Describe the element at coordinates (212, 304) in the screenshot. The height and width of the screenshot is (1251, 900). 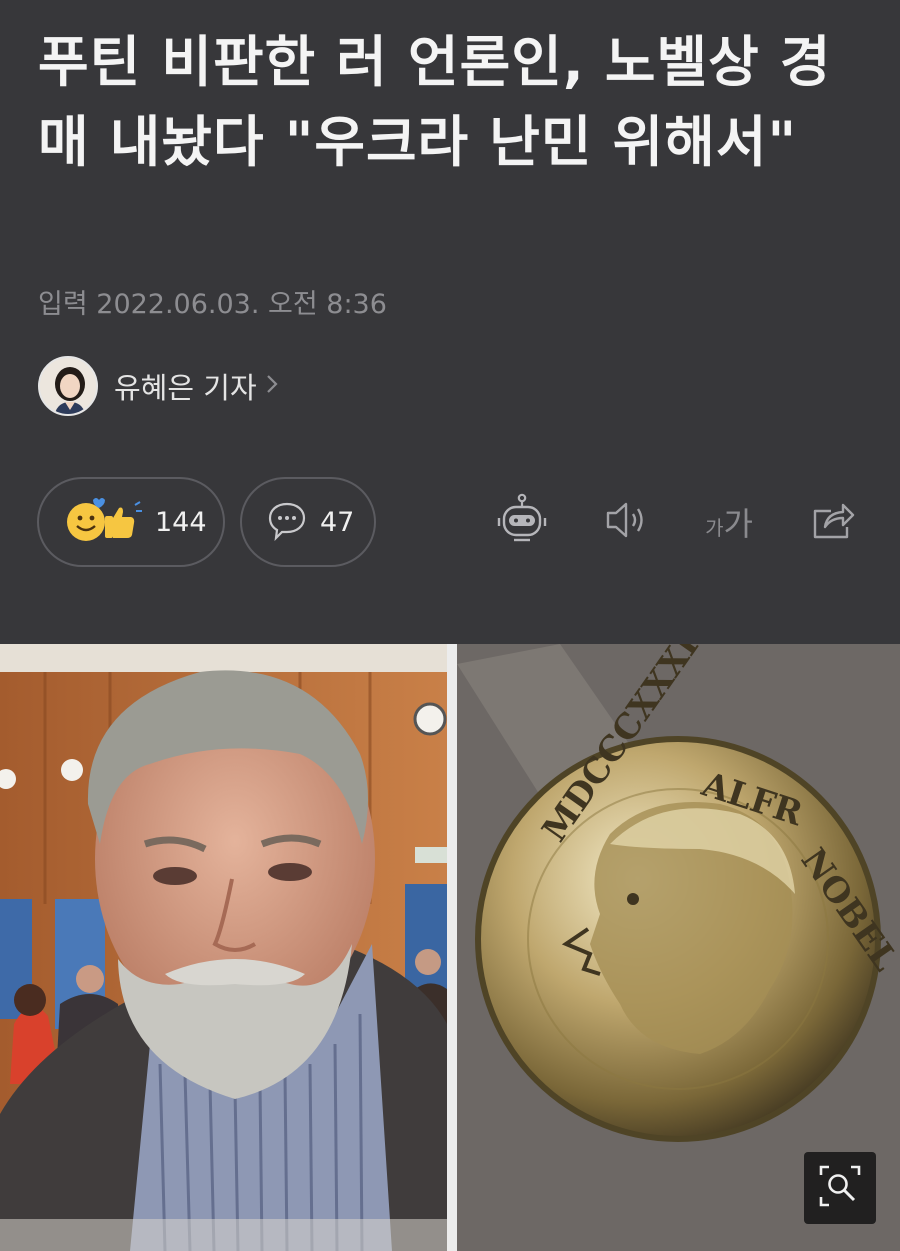
I see `publish-date: 입력 2022.06.03. 오전 8:36` at that location.